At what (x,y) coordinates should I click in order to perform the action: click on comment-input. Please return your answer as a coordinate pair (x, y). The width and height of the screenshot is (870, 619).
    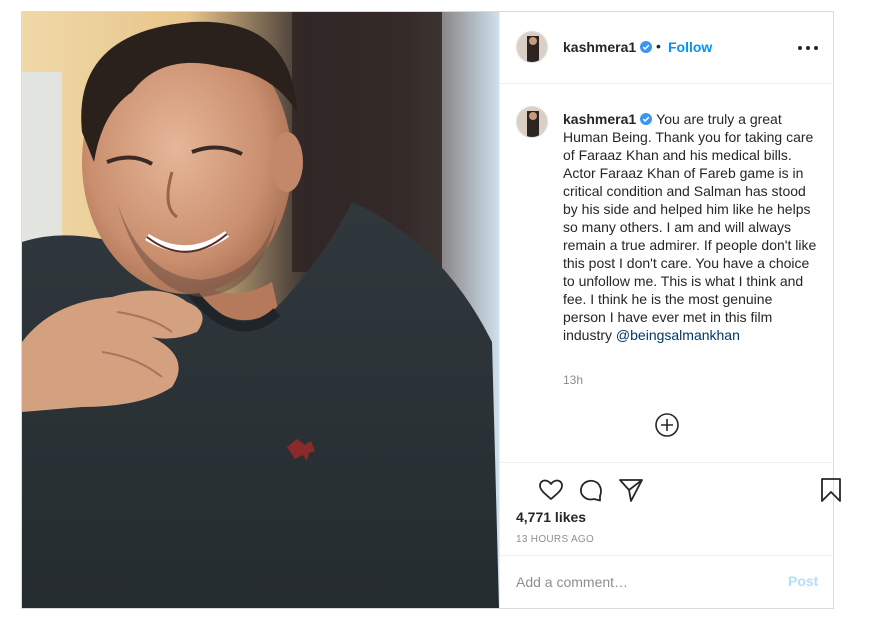
    Looking at the image, I should click on (641, 582).